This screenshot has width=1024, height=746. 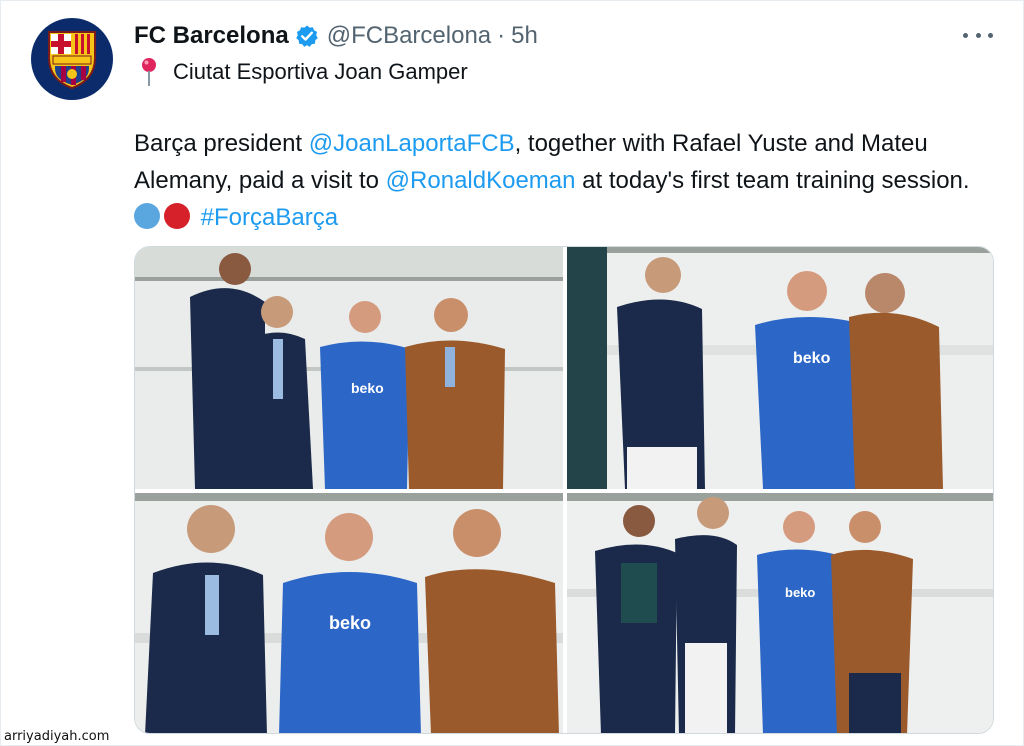 I want to click on photo-2: beko, so click(x=780, y=368).